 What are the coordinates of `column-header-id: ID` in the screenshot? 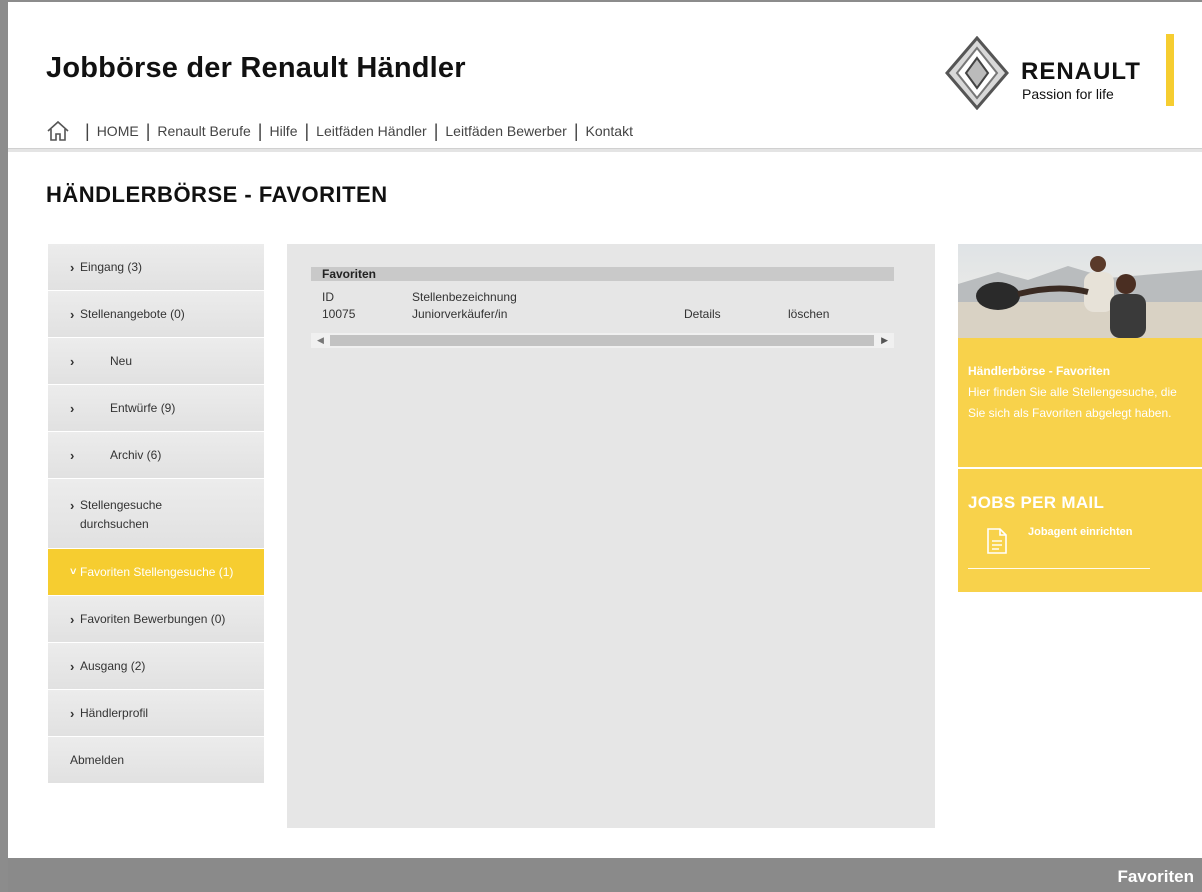 It's located at (328, 297).